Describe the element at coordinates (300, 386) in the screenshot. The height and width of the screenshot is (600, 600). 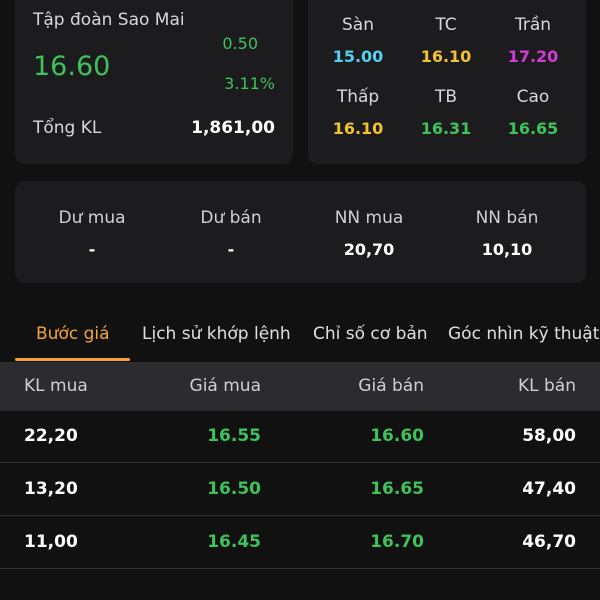
I see `order-book-header: KL mua Giá mua Giá bán KL bán` at that location.